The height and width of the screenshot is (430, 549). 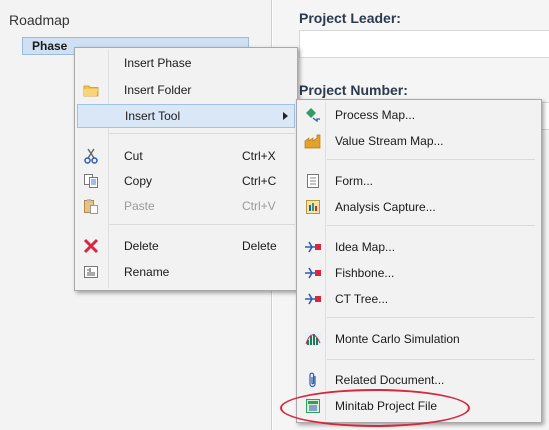 I want to click on factory-icon, so click(x=313, y=141).